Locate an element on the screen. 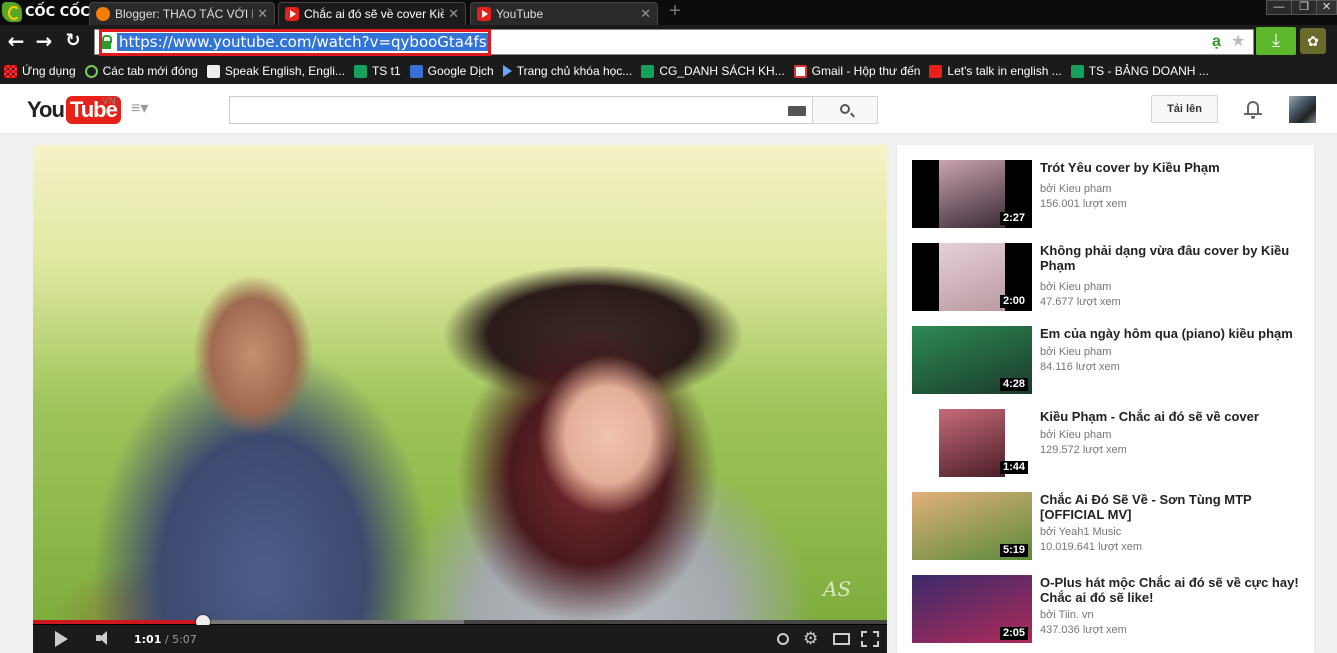 The width and height of the screenshot is (1337, 653). search-icon is located at coordinates (845, 109).